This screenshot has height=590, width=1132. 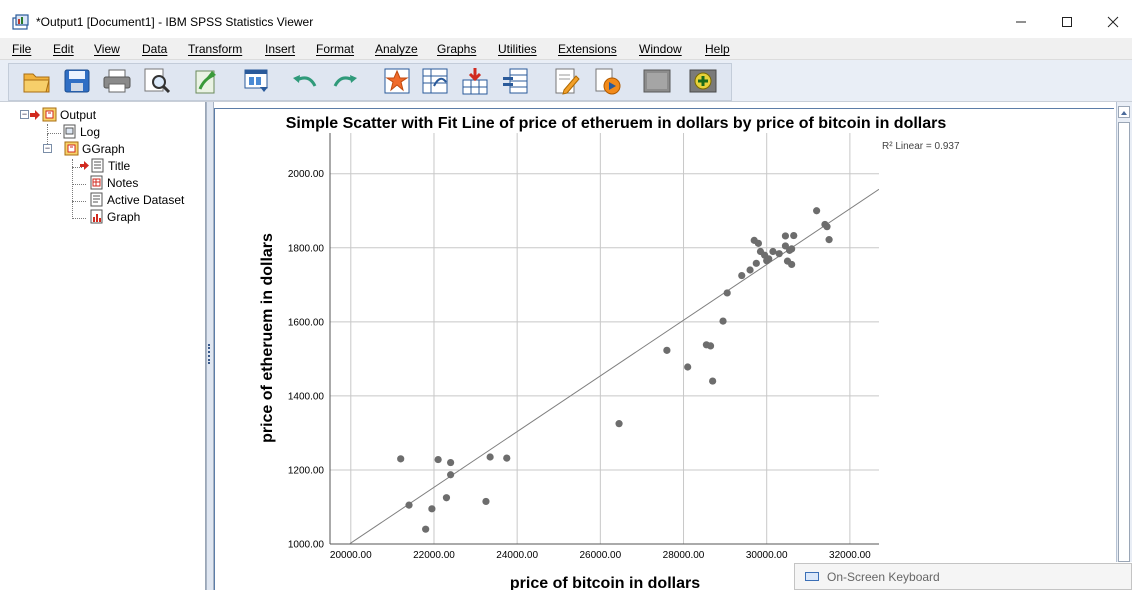 I want to click on save-icon, so click(x=77, y=81).